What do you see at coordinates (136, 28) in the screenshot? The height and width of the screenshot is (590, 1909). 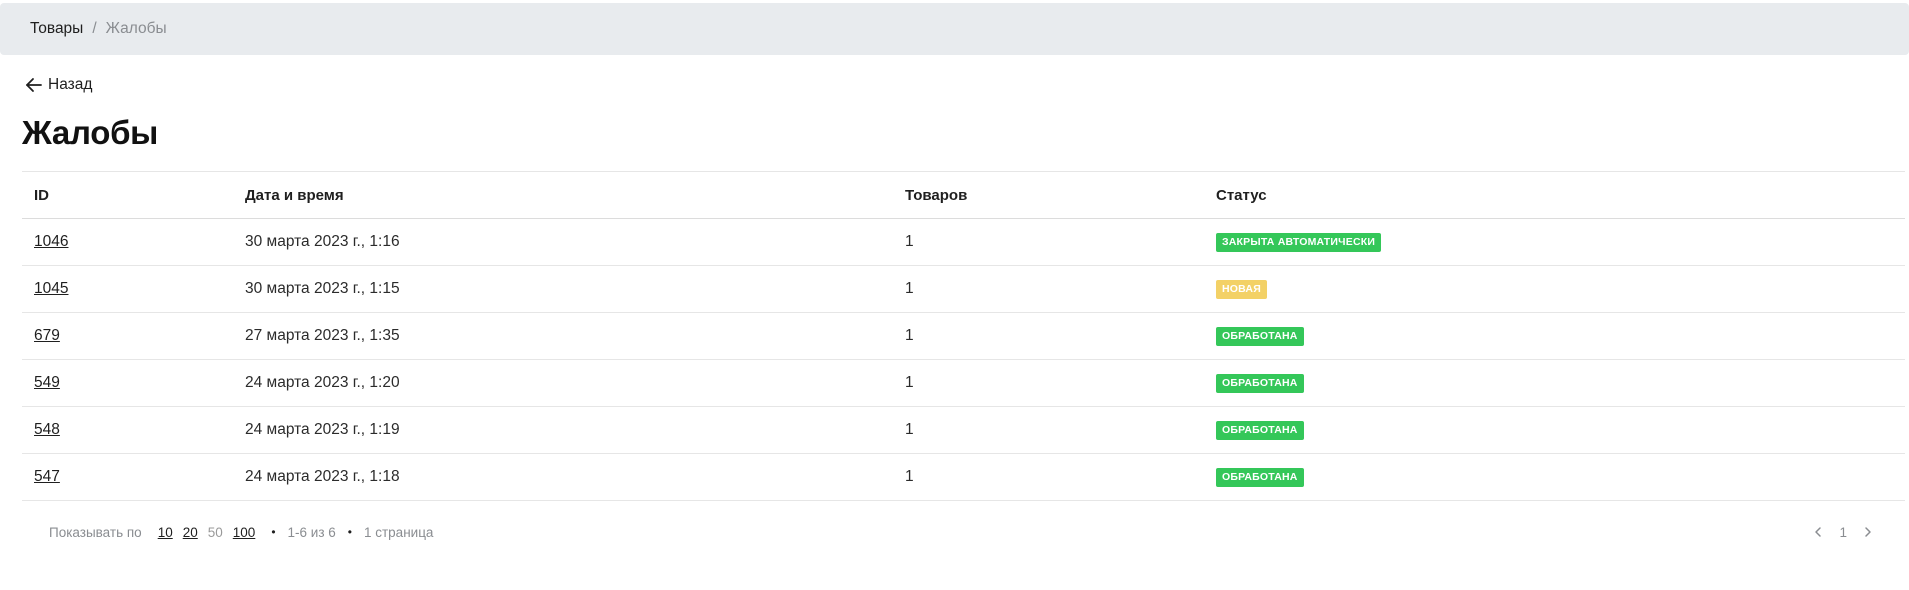 I see `breadcrumb-item-current: Жалобы` at bounding box center [136, 28].